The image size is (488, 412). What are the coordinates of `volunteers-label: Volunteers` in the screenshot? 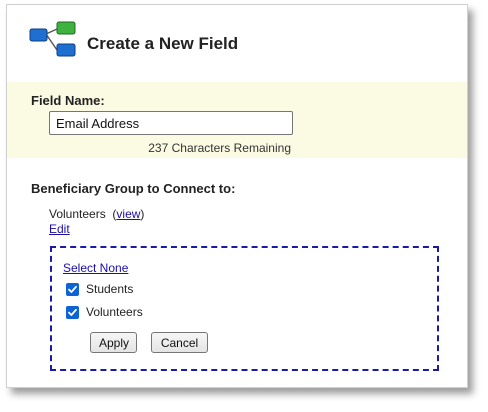 It's located at (114, 312).